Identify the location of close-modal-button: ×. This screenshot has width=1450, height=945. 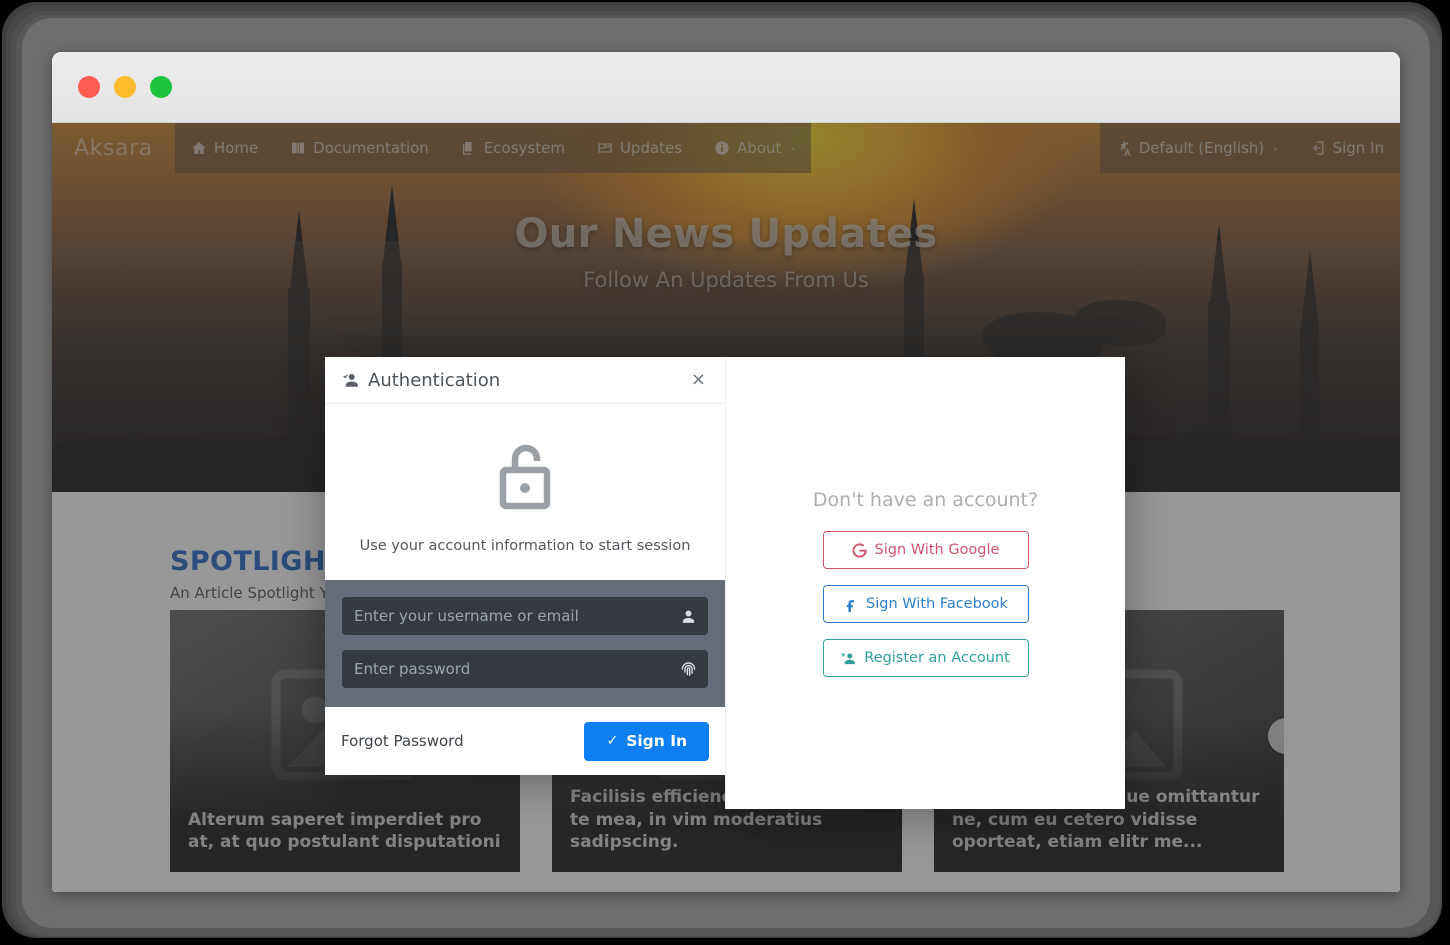
(698, 380).